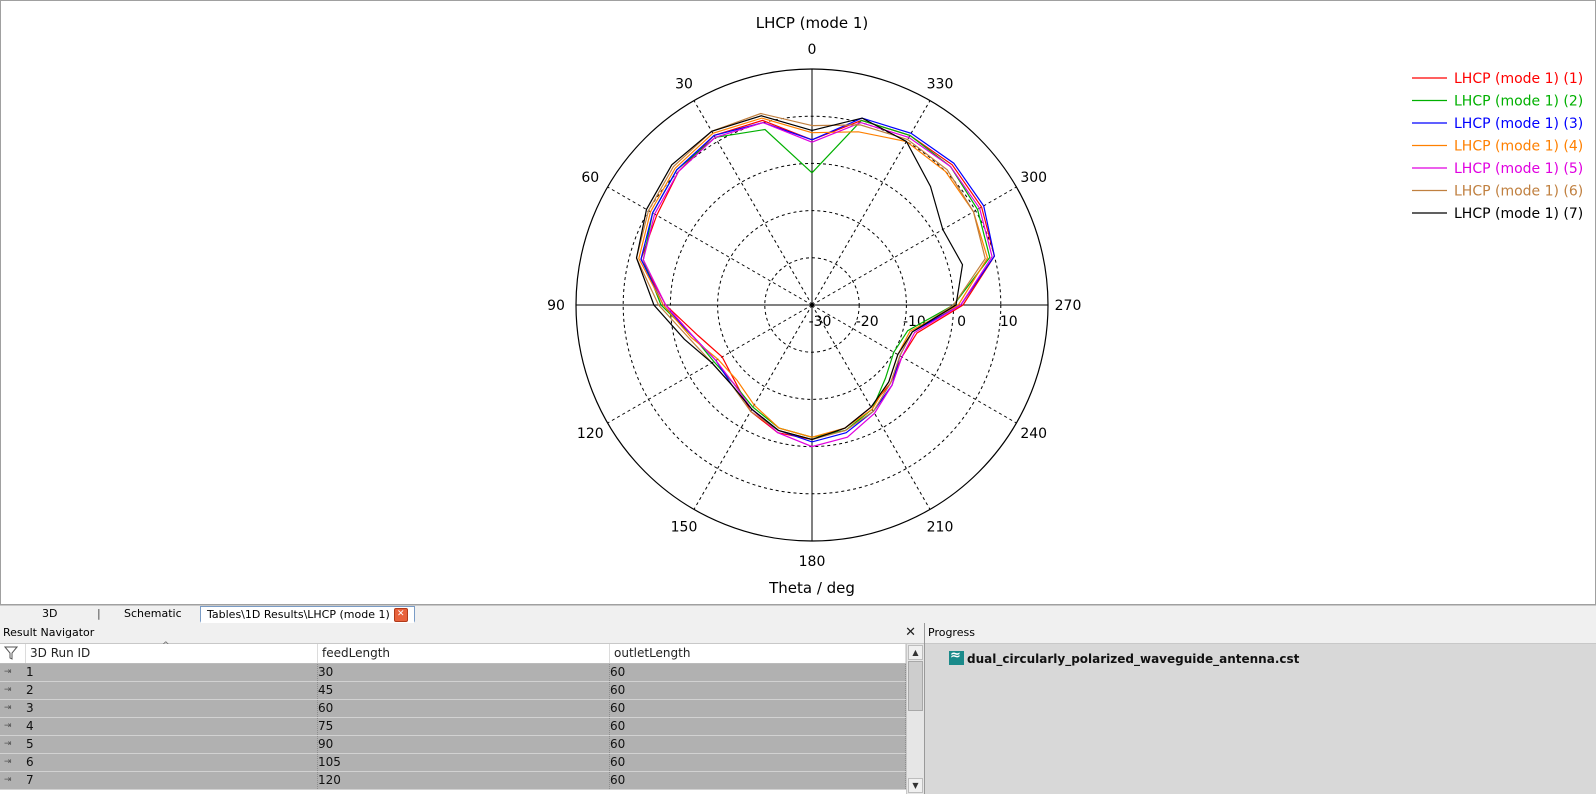  Describe the element at coordinates (915, 719) in the screenshot. I see `vertical-scrollbar: ▲ ▼` at that location.